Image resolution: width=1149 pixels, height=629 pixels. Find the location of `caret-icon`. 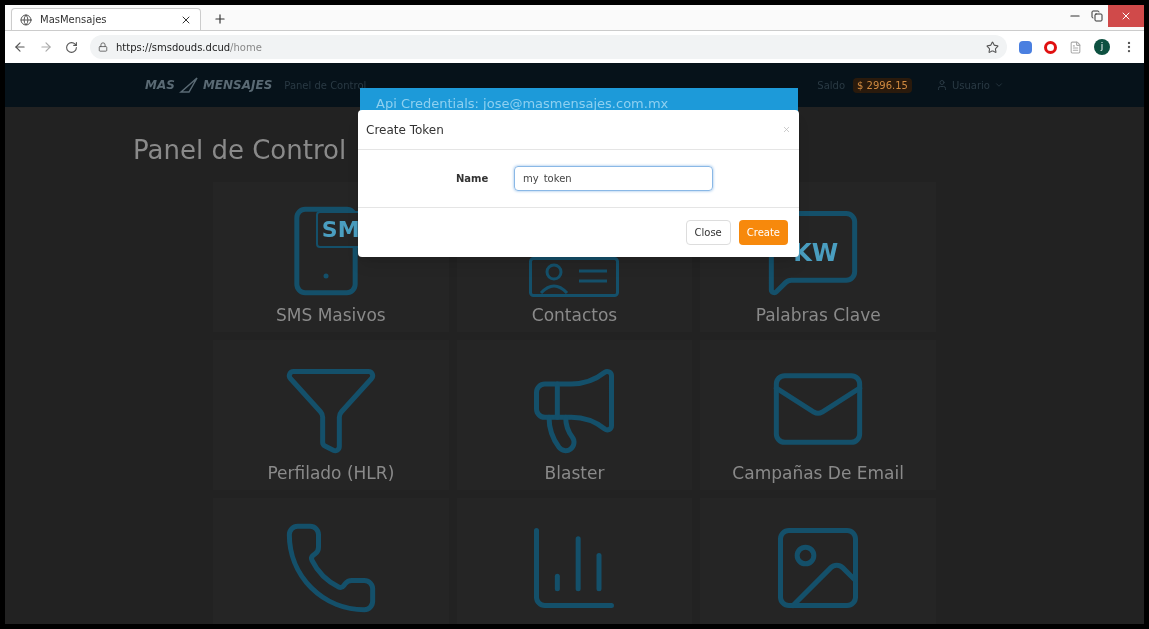

caret-icon is located at coordinates (999, 85).